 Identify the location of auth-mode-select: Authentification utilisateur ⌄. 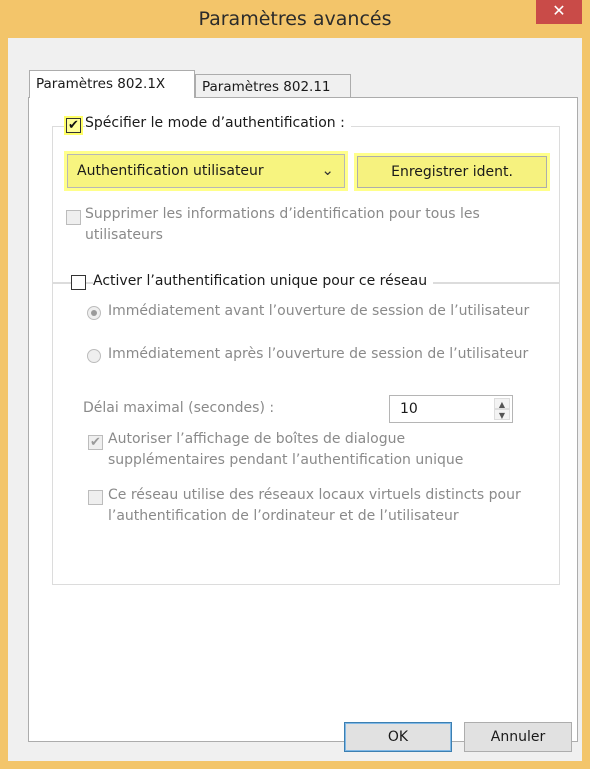
(206, 171).